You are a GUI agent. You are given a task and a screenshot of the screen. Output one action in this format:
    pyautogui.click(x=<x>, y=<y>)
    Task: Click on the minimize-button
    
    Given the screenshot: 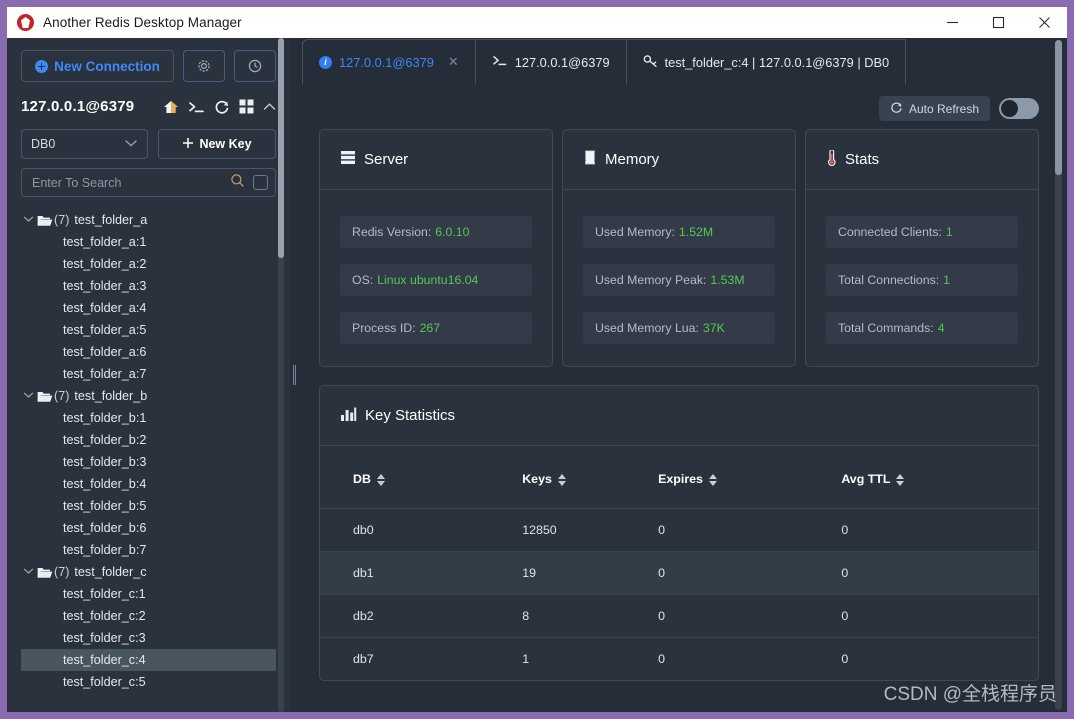 What is the action you would take?
    pyautogui.click(x=952, y=22)
    